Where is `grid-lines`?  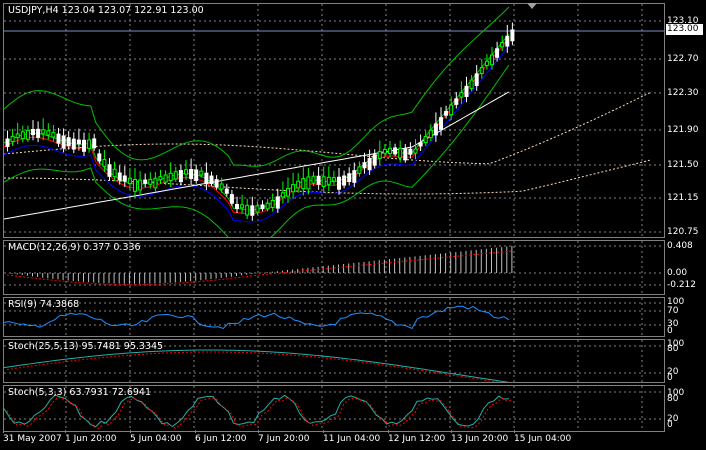
grid-lines is located at coordinates (334, 317).